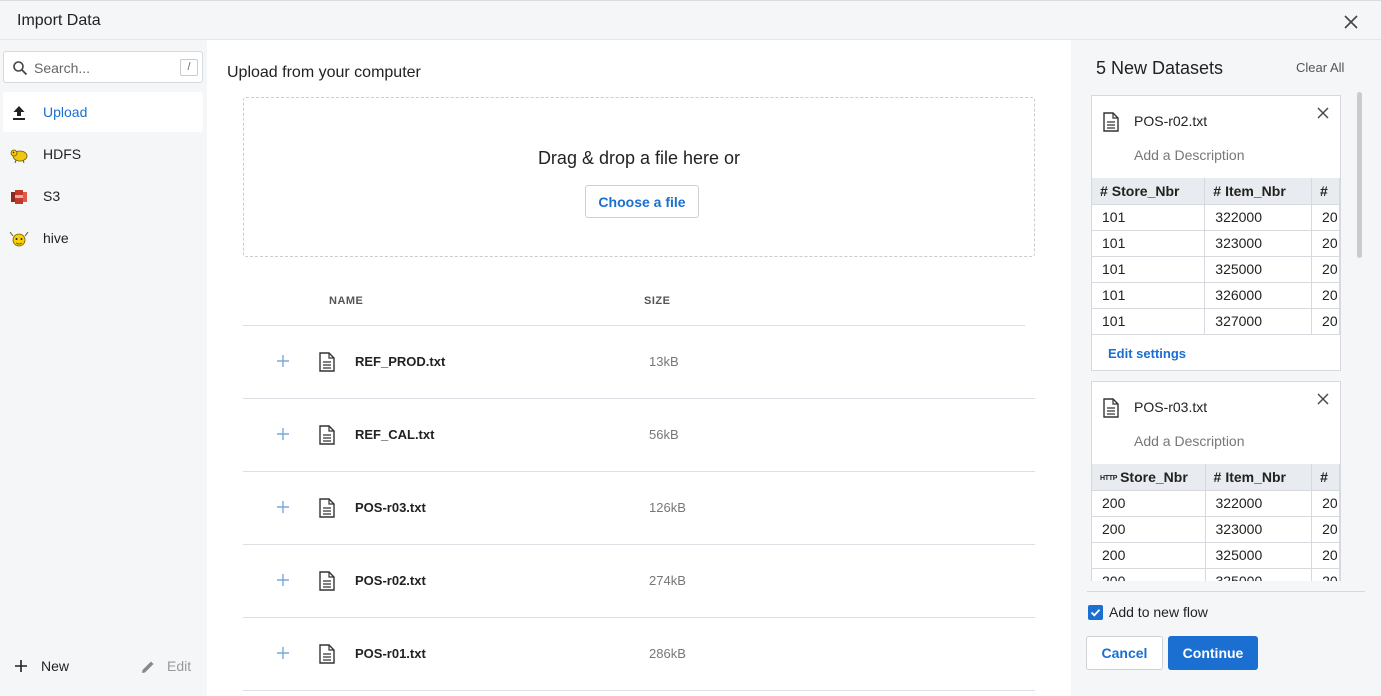 The width and height of the screenshot is (1381, 696). What do you see at coordinates (189, 67) in the screenshot?
I see `search-shortcut-hint: /` at bounding box center [189, 67].